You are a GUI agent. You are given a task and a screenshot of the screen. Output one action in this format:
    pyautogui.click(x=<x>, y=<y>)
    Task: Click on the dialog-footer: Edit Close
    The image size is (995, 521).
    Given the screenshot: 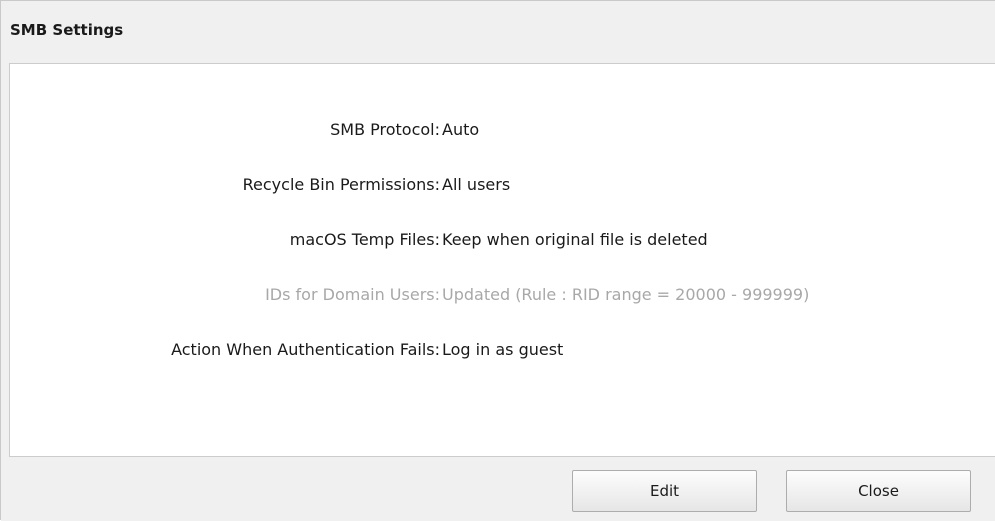 What is the action you would take?
    pyautogui.click(x=498, y=489)
    